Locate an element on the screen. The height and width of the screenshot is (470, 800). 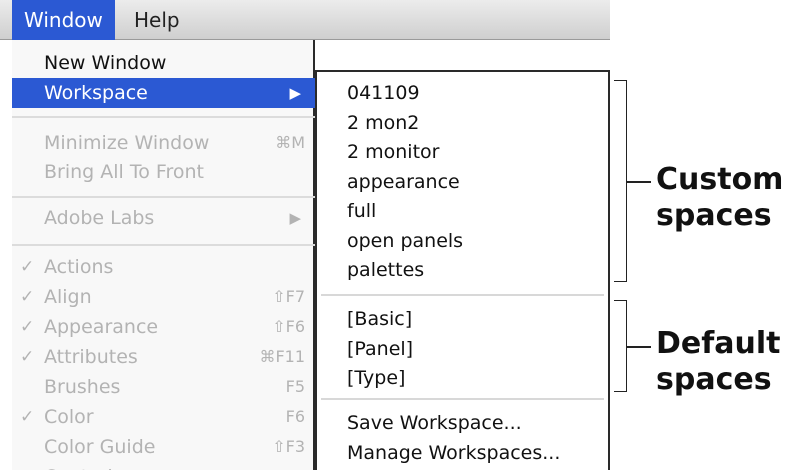
workspace-item: [Type] is located at coordinates (462, 378).